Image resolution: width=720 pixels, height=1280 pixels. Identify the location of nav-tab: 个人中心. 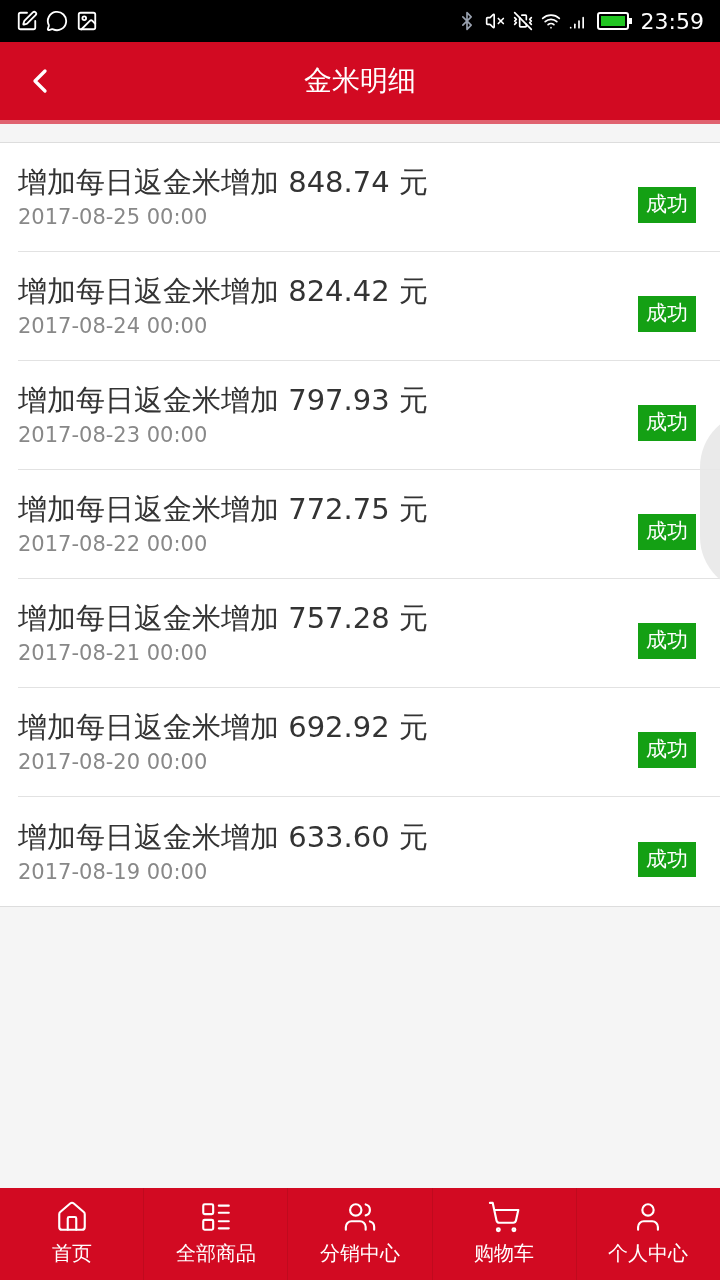
(647, 1234).